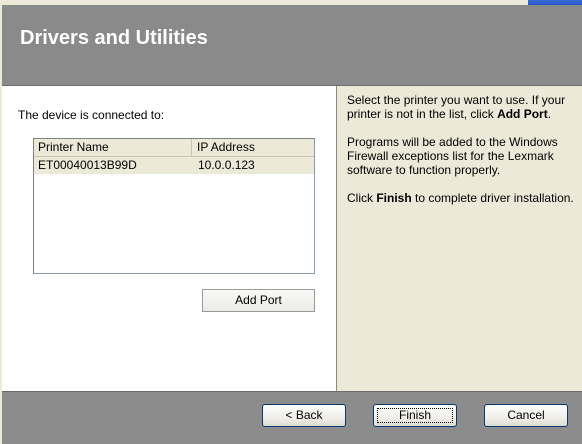  I want to click on cancel-button: Cancel, so click(526, 415).